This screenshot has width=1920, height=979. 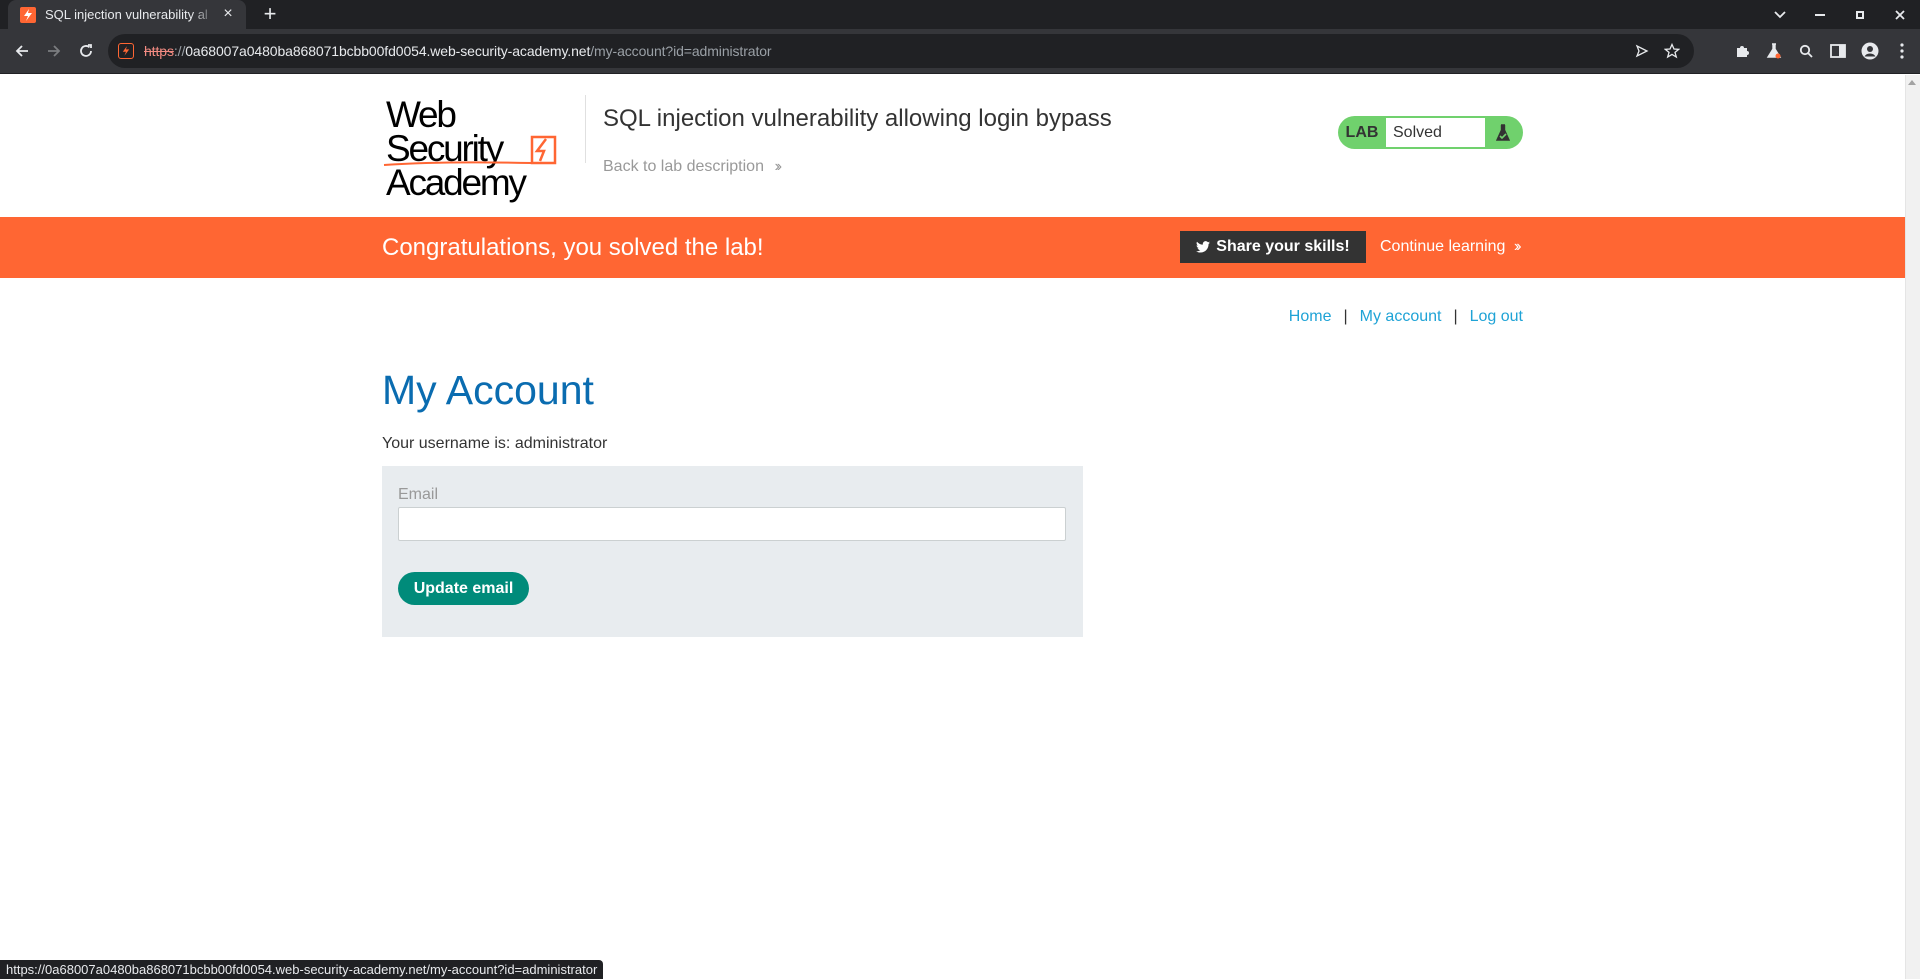 What do you see at coordinates (1912, 82) in the screenshot?
I see `scroll-up-arrow-icon` at bounding box center [1912, 82].